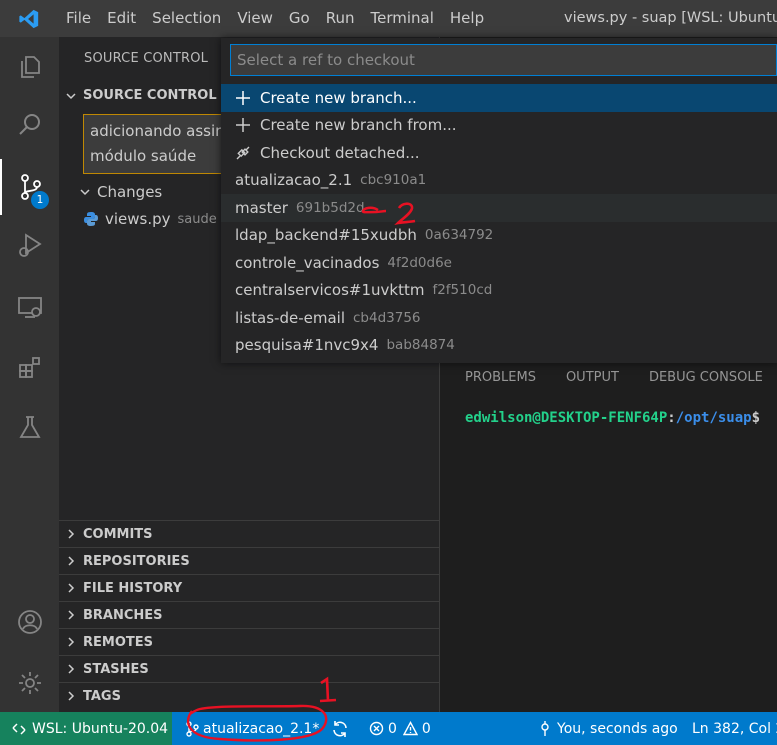 Image resolution: width=777 pixels, height=745 pixels. I want to click on branch-indicator: atualizacao_2.1*, so click(252, 728).